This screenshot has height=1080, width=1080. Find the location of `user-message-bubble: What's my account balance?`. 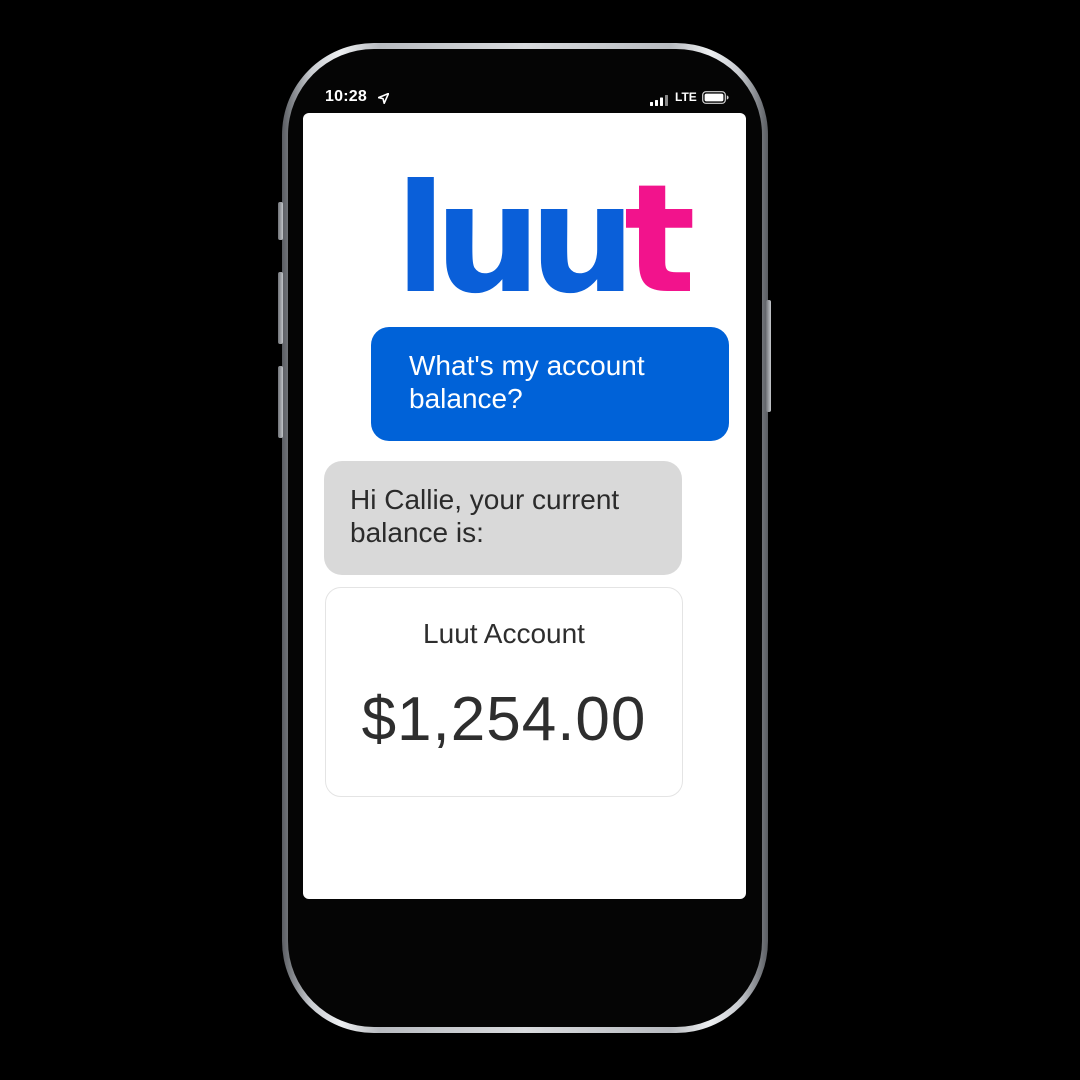

user-message-bubble: What's my account balance? is located at coordinates (550, 384).